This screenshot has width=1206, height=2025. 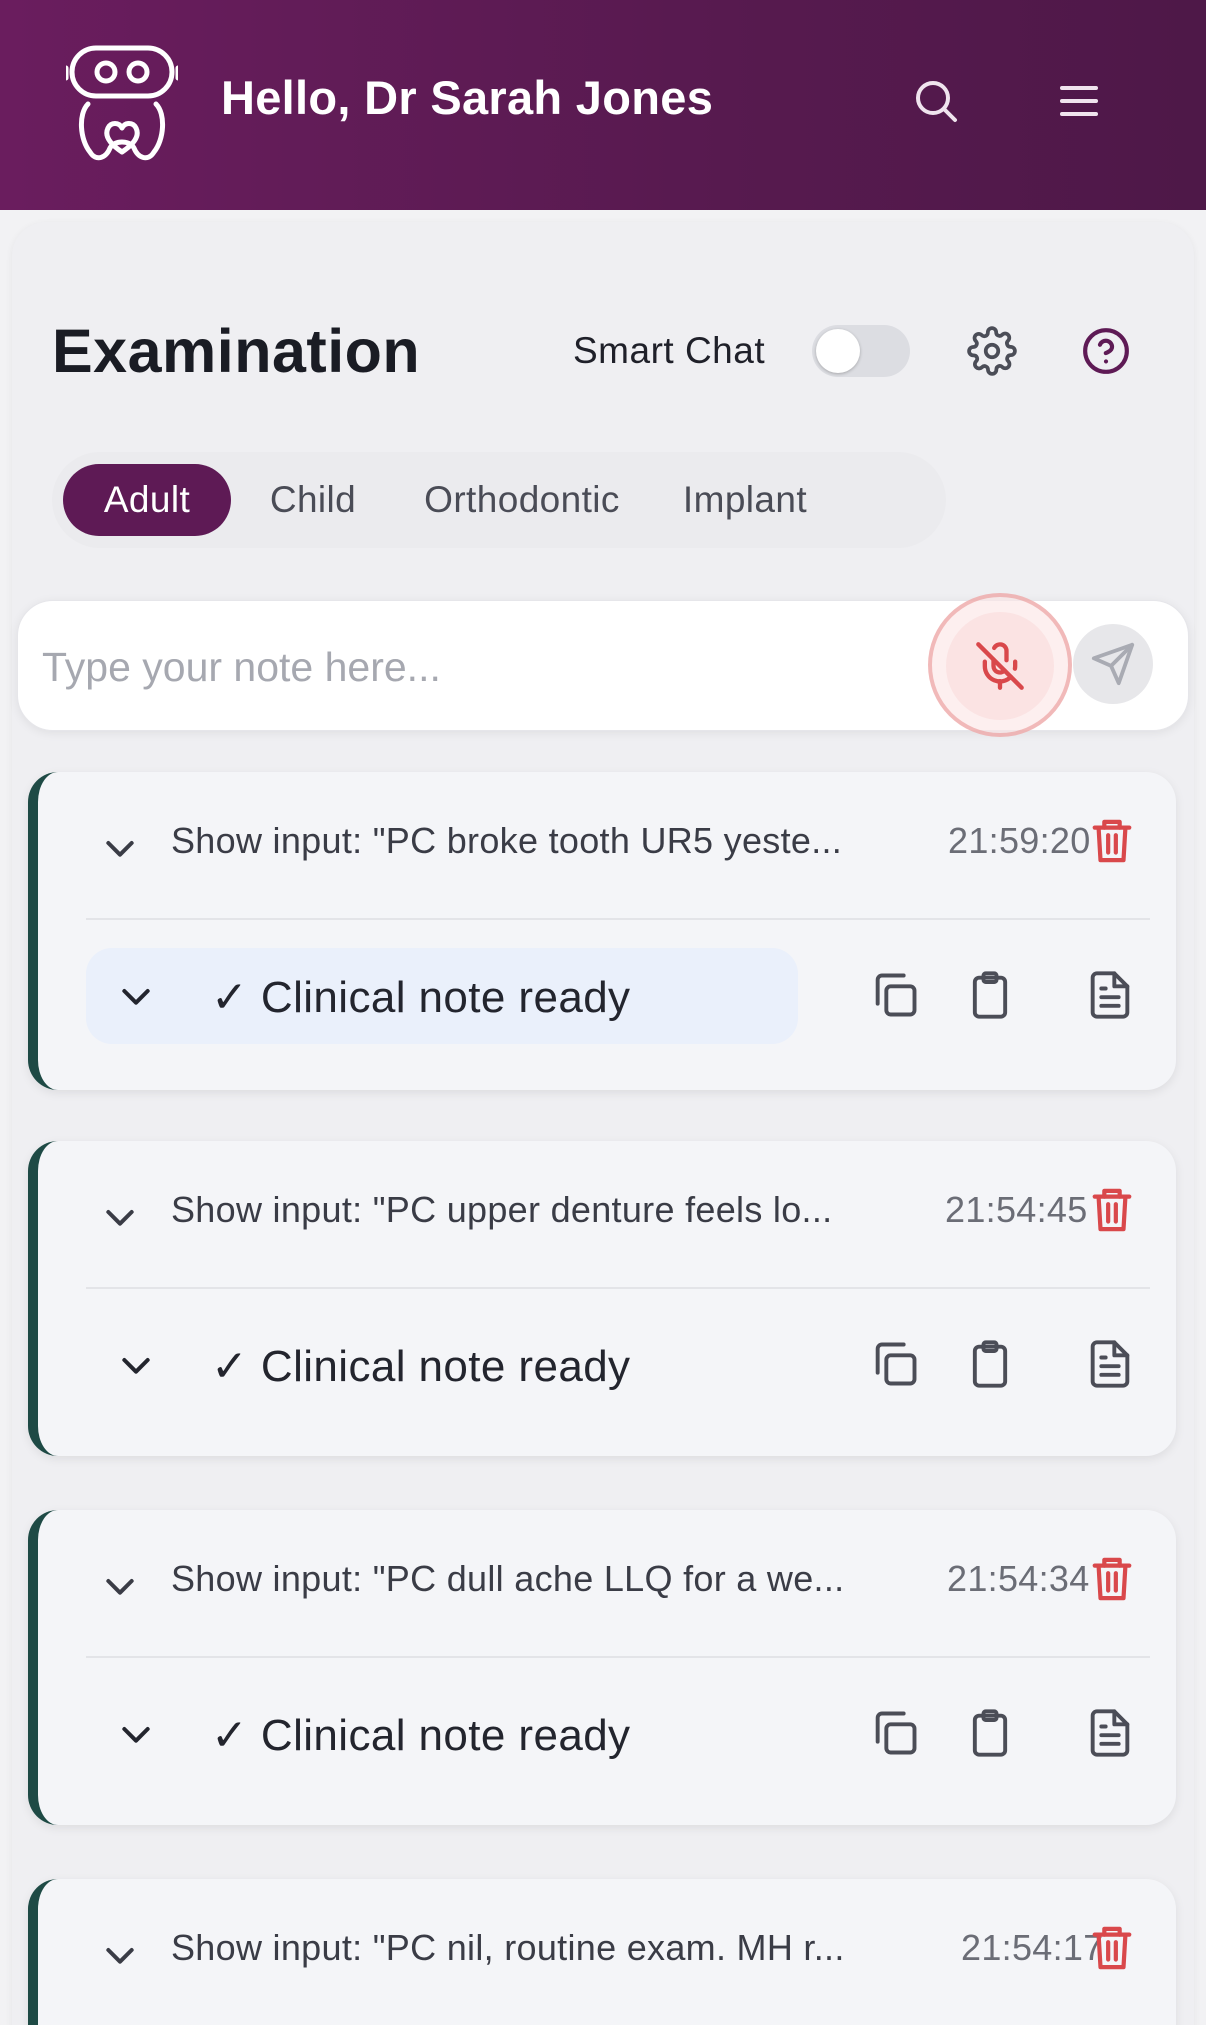 What do you see at coordinates (838, 351) in the screenshot?
I see `toggle-knob` at bounding box center [838, 351].